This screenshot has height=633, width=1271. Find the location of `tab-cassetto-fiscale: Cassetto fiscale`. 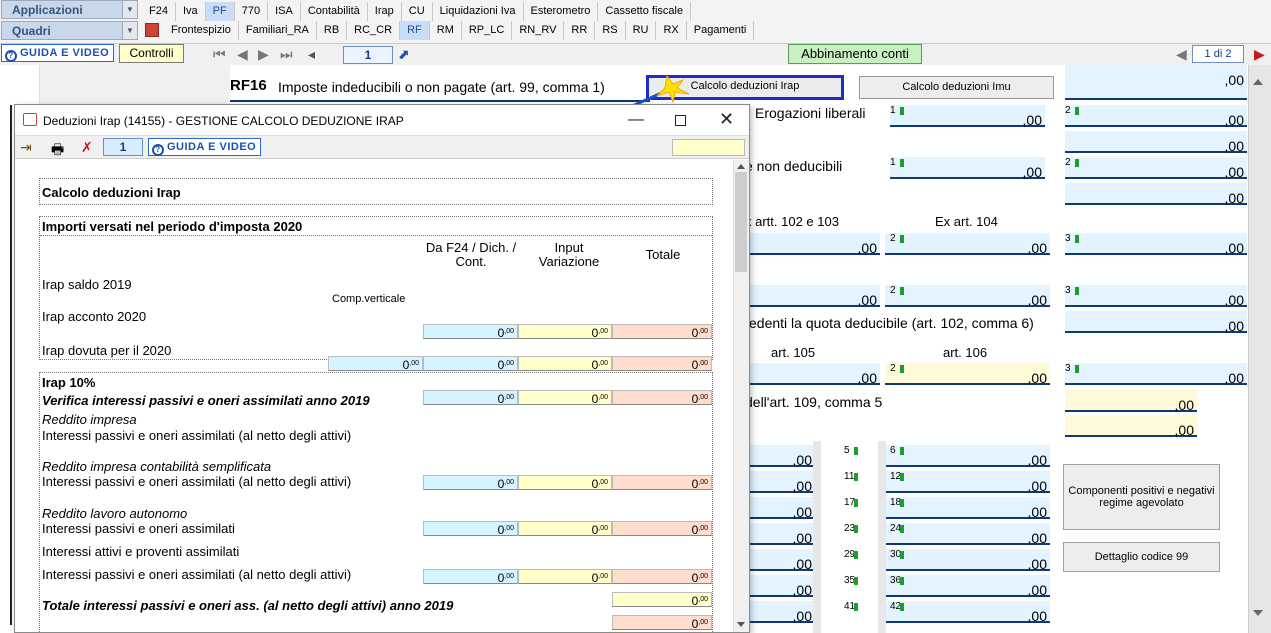

tab-cassetto-fiscale: Cassetto fiscale is located at coordinates (645, 11).